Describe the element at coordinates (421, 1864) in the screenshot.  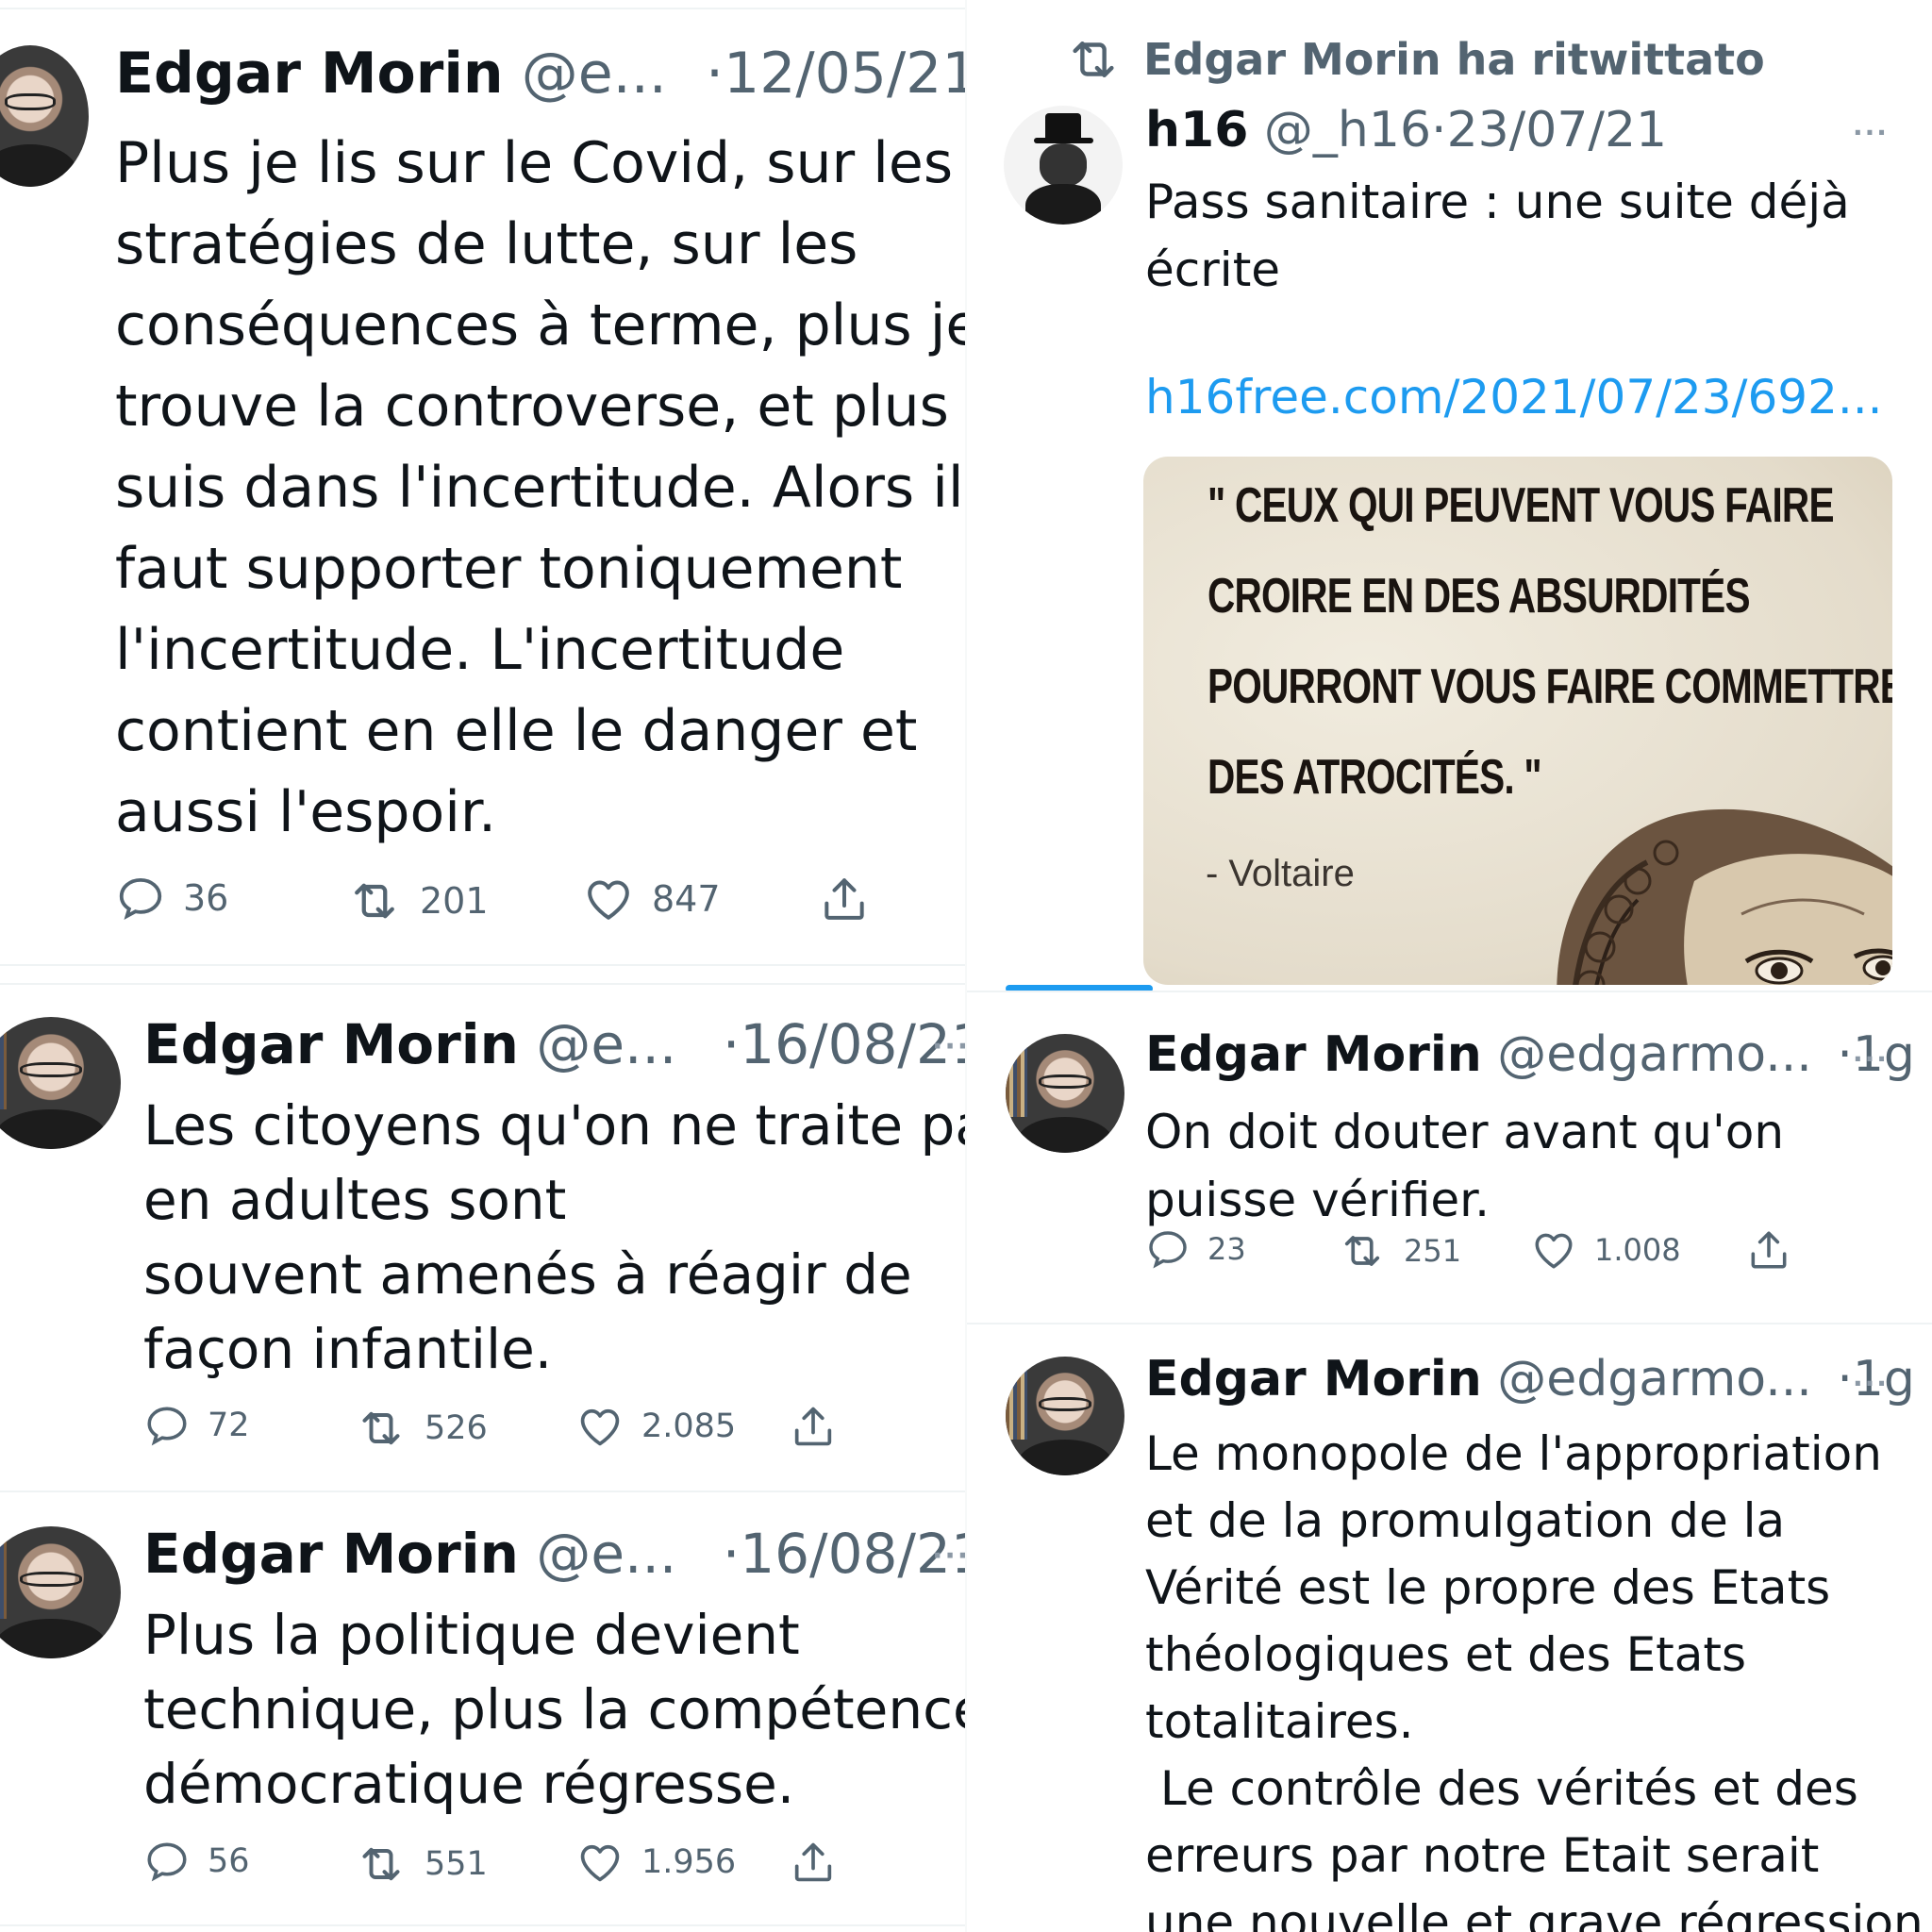
I see `retweet-button: 551` at that location.